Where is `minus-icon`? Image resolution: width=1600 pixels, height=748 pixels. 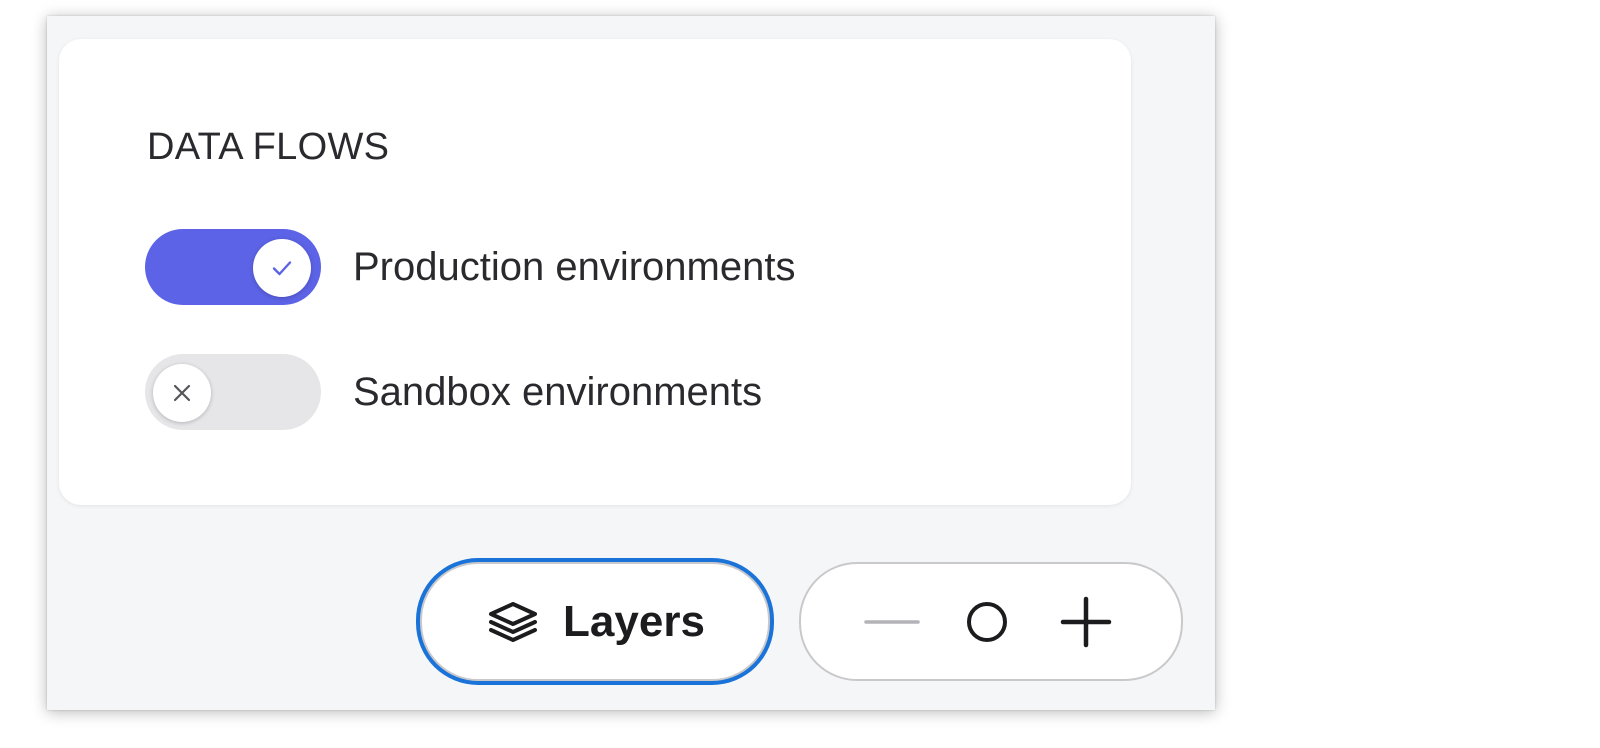
minus-icon is located at coordinates (892, 621).